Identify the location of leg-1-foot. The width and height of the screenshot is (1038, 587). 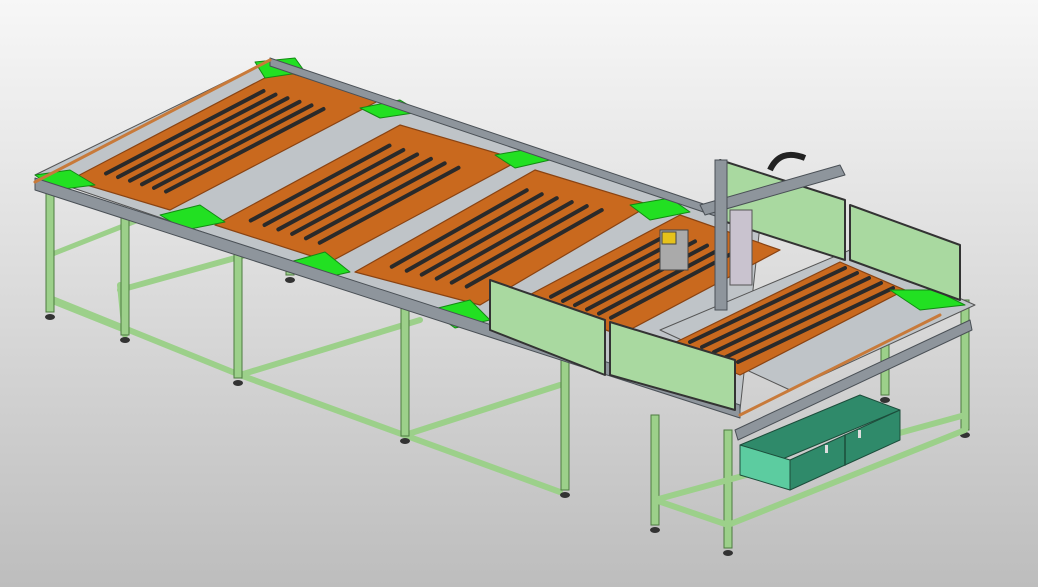
(50, 317).